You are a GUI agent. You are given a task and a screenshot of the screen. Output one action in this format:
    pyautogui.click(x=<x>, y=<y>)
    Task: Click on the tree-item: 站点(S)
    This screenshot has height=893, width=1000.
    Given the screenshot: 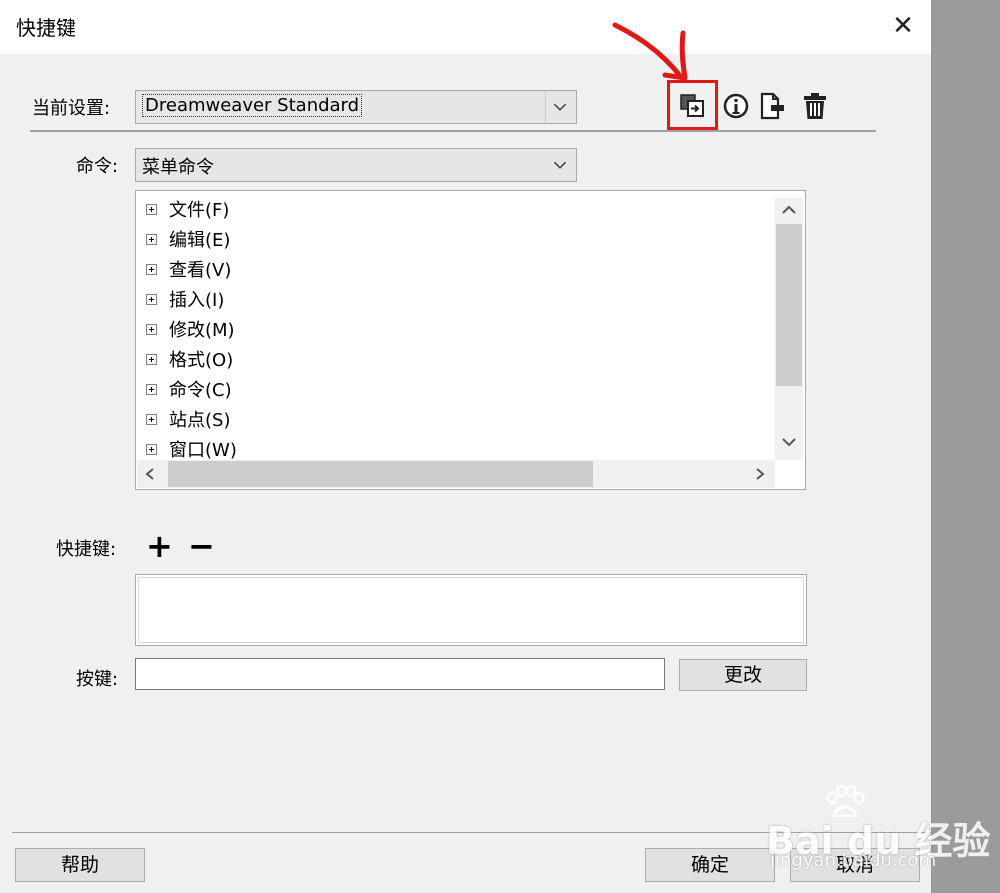 What is the action you would take?
    pyautogui.click(x=188, y=419)
    